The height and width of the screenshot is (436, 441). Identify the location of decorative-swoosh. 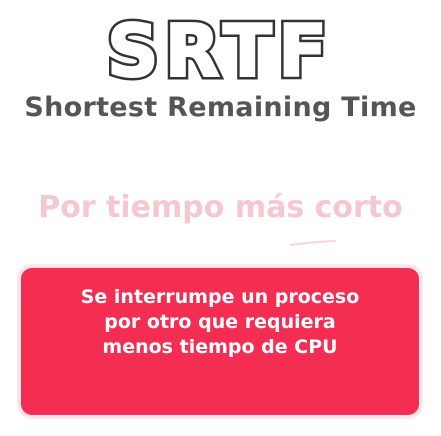
(313, 243).